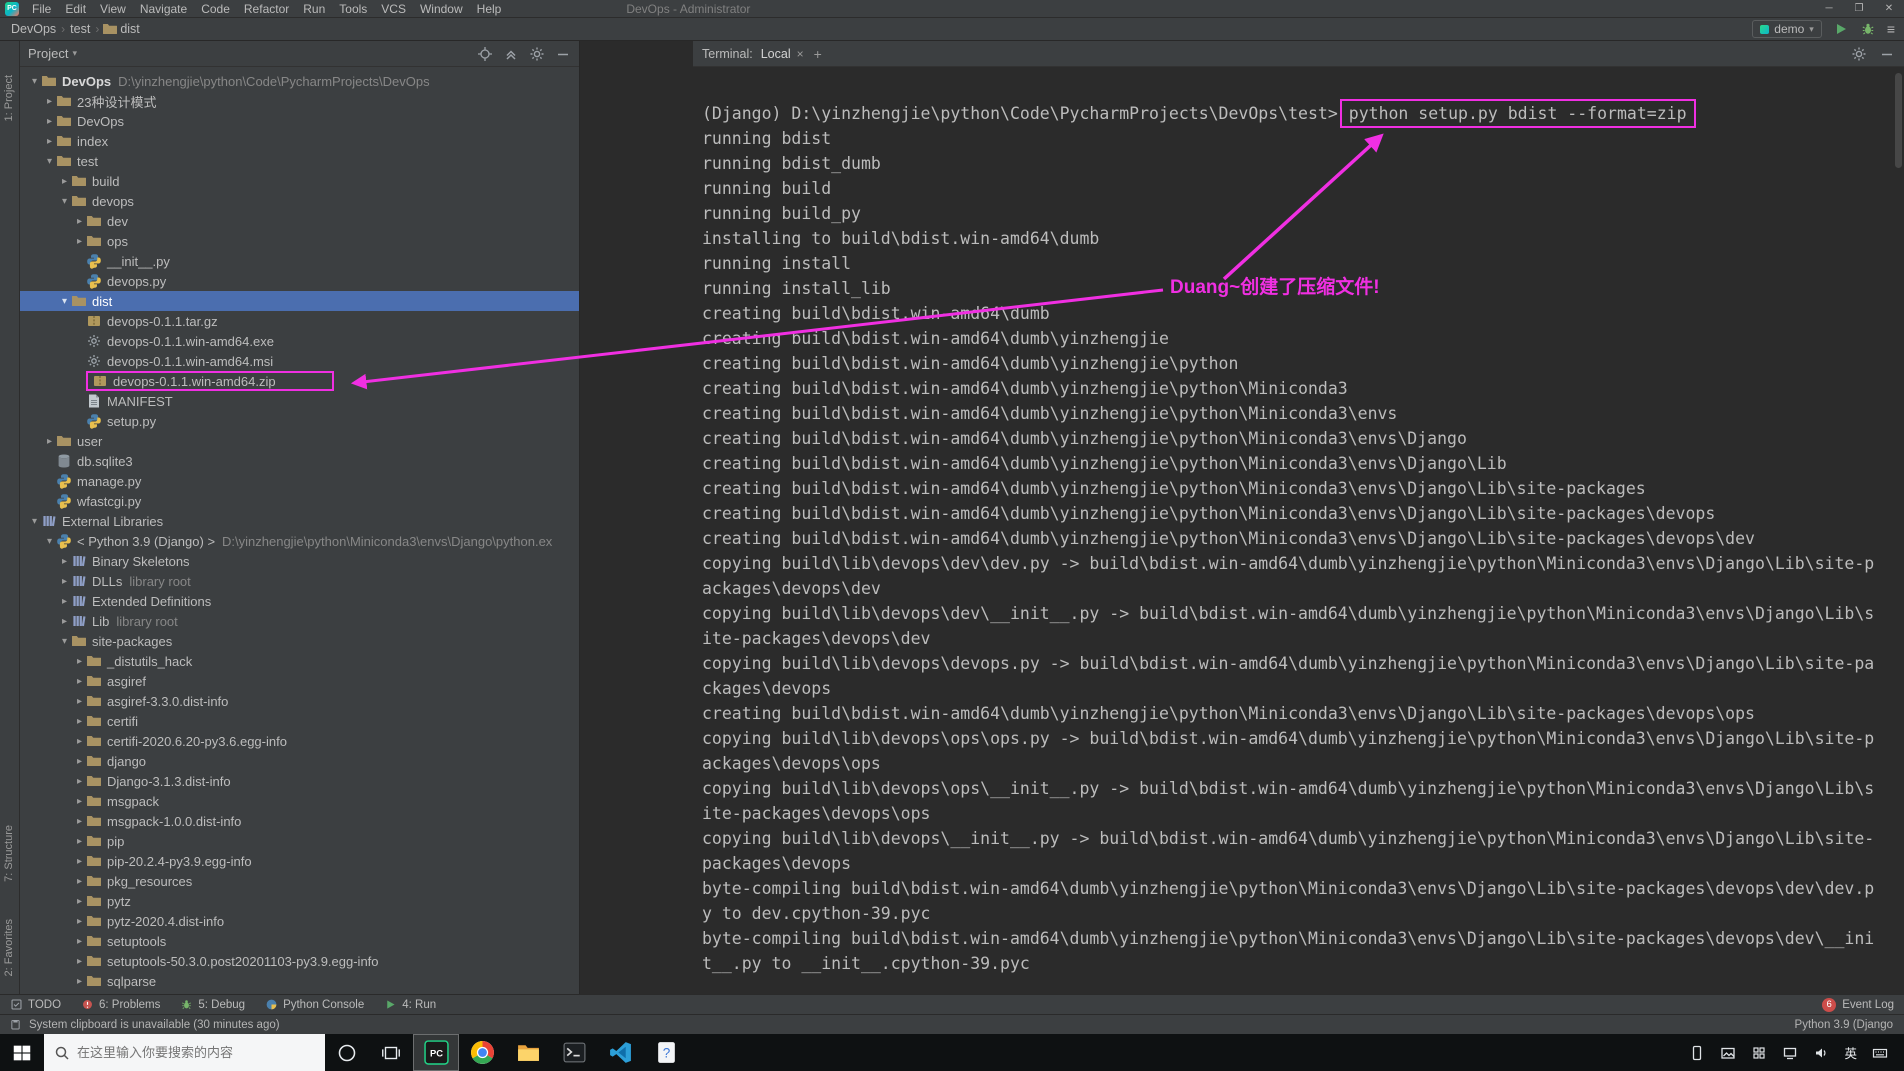 The image size is (1904, 1071). I want to click on tree-row: wfastcgi.py, so click(299, 501).